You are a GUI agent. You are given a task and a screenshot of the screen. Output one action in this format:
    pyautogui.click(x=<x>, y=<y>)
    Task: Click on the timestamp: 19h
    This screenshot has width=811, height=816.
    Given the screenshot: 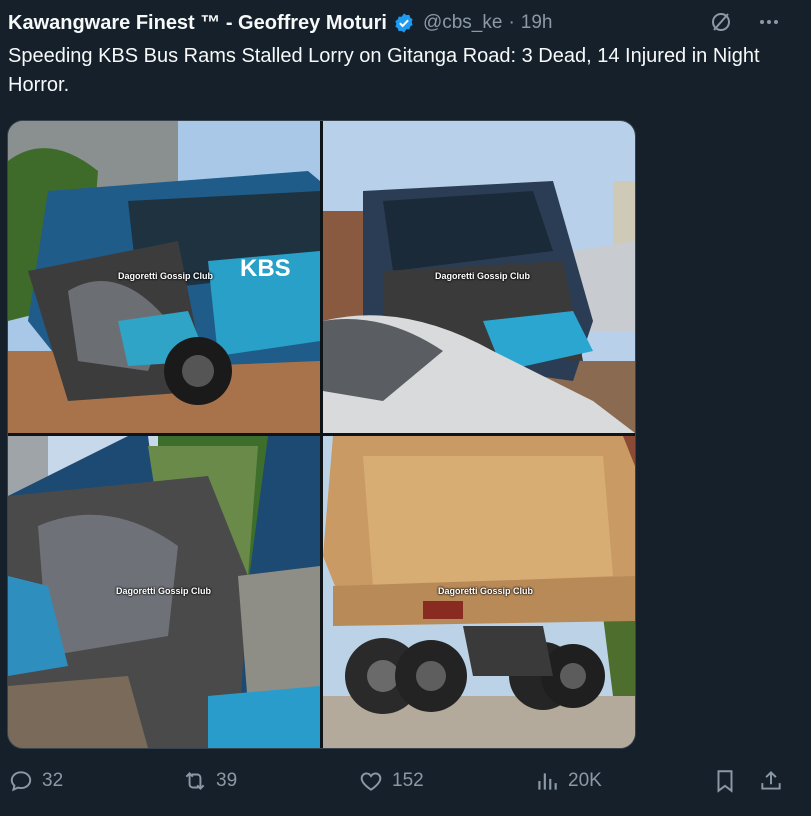 What is the action you would take?
    pyautogui.click(x=537, y=23)
    